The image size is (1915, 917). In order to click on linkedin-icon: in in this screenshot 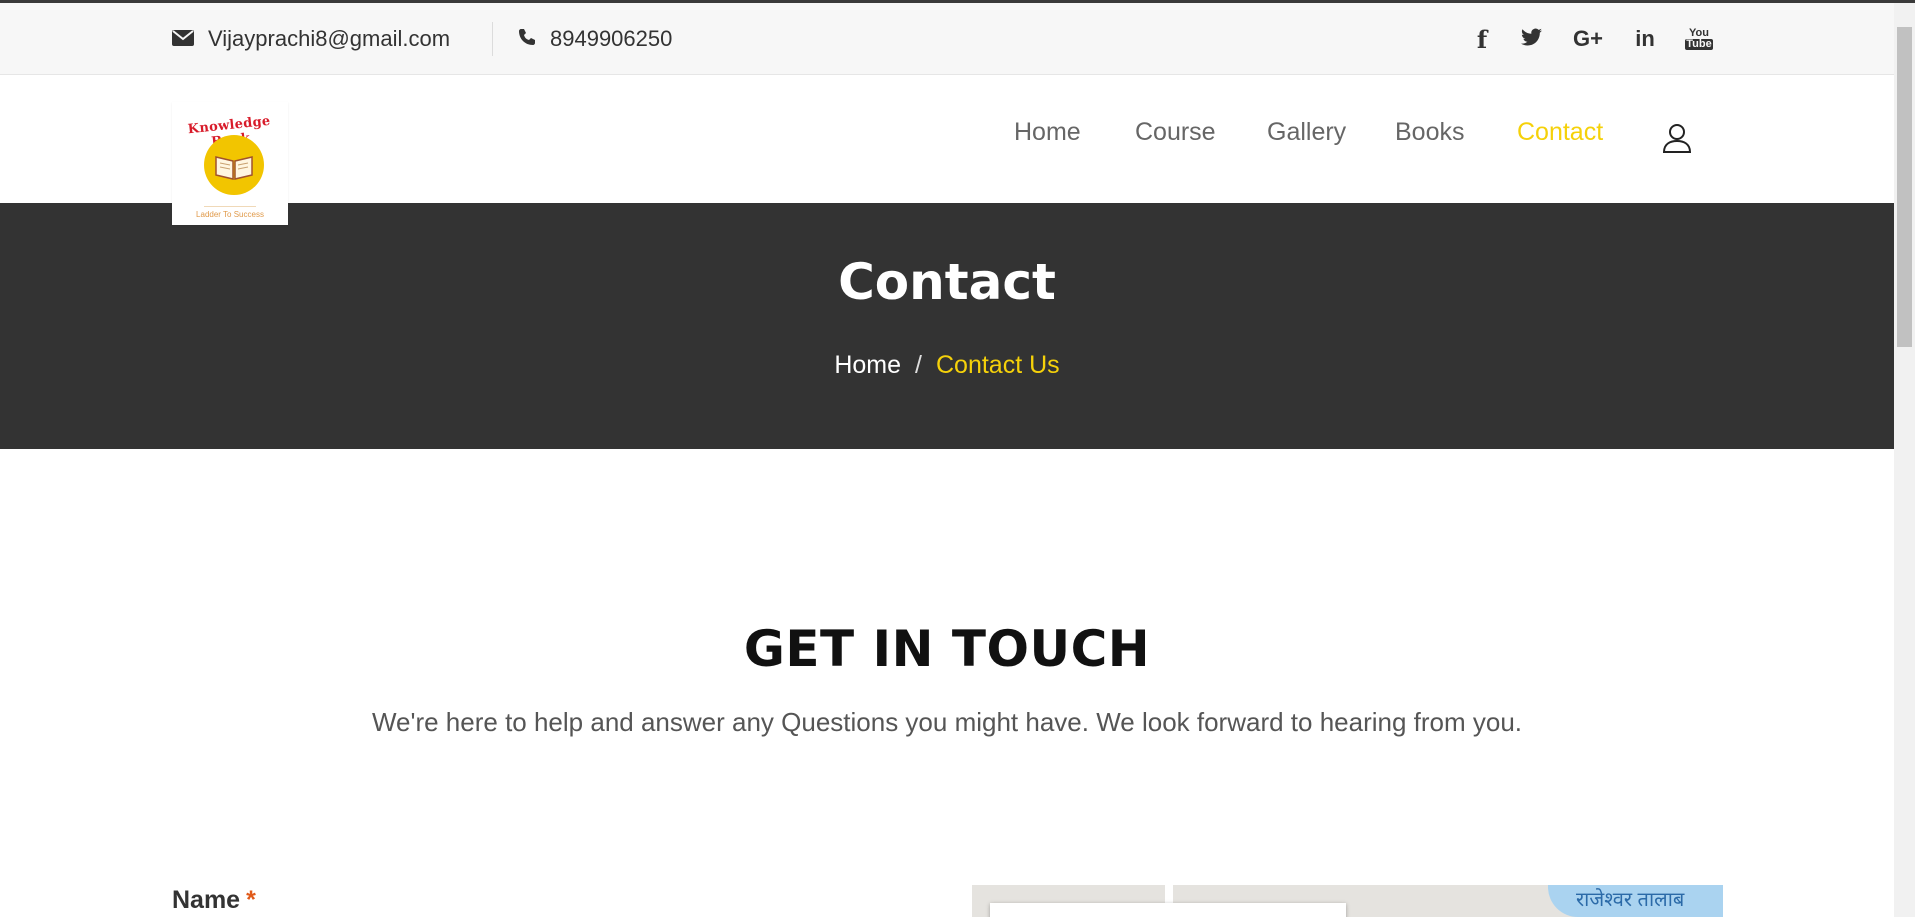, I will do `click(1645, 38)`.